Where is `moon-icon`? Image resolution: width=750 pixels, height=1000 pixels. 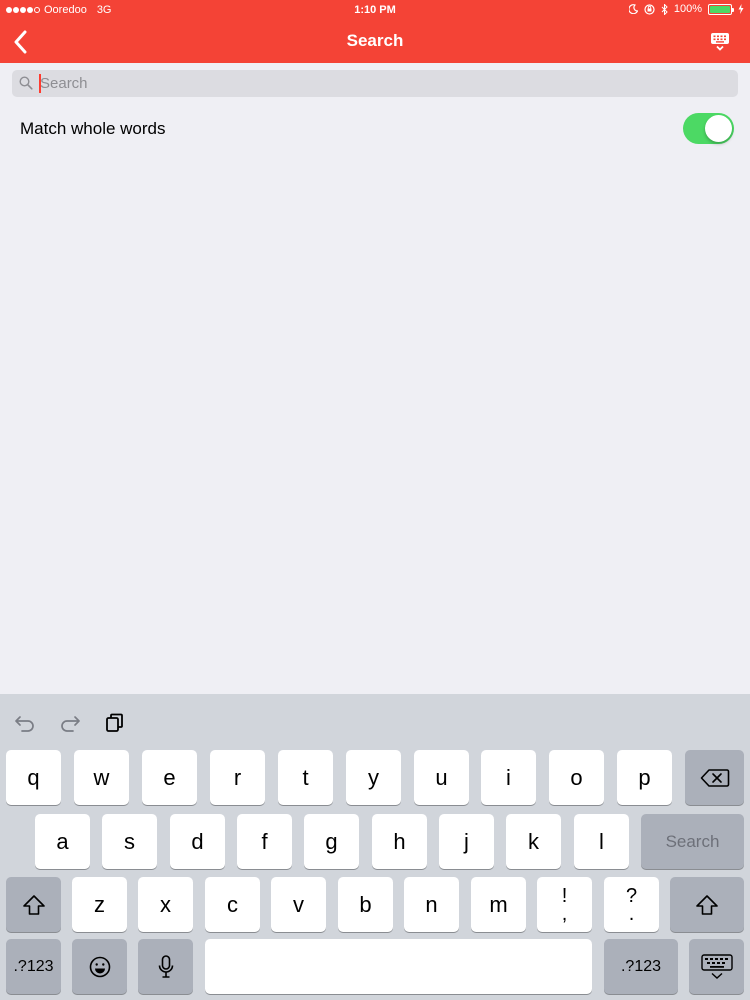 moon-icon is located at coordinates (633, 9).